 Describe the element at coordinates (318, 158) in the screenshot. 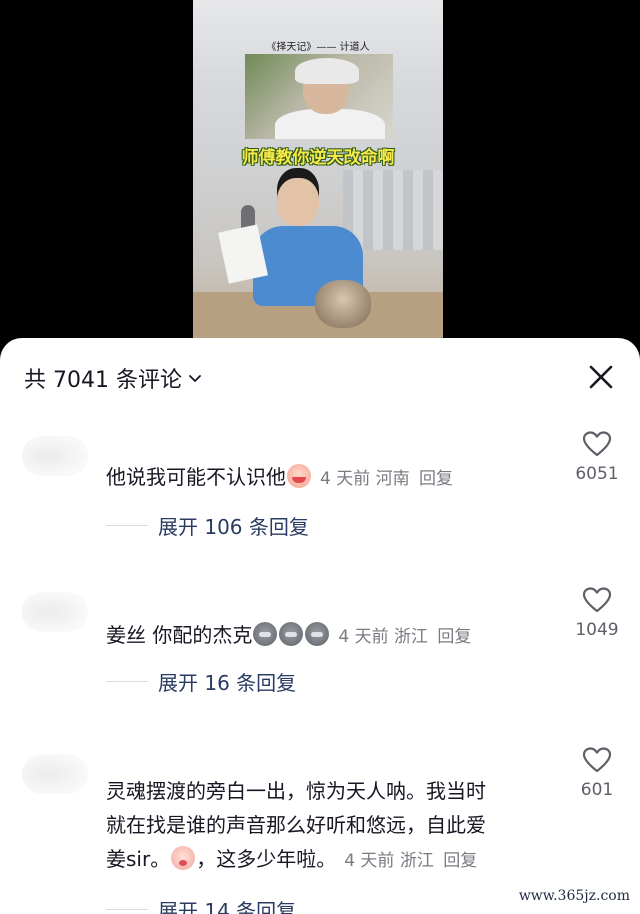

I see `video-subtitle: 师傅教你逆天改命啊` at that location.